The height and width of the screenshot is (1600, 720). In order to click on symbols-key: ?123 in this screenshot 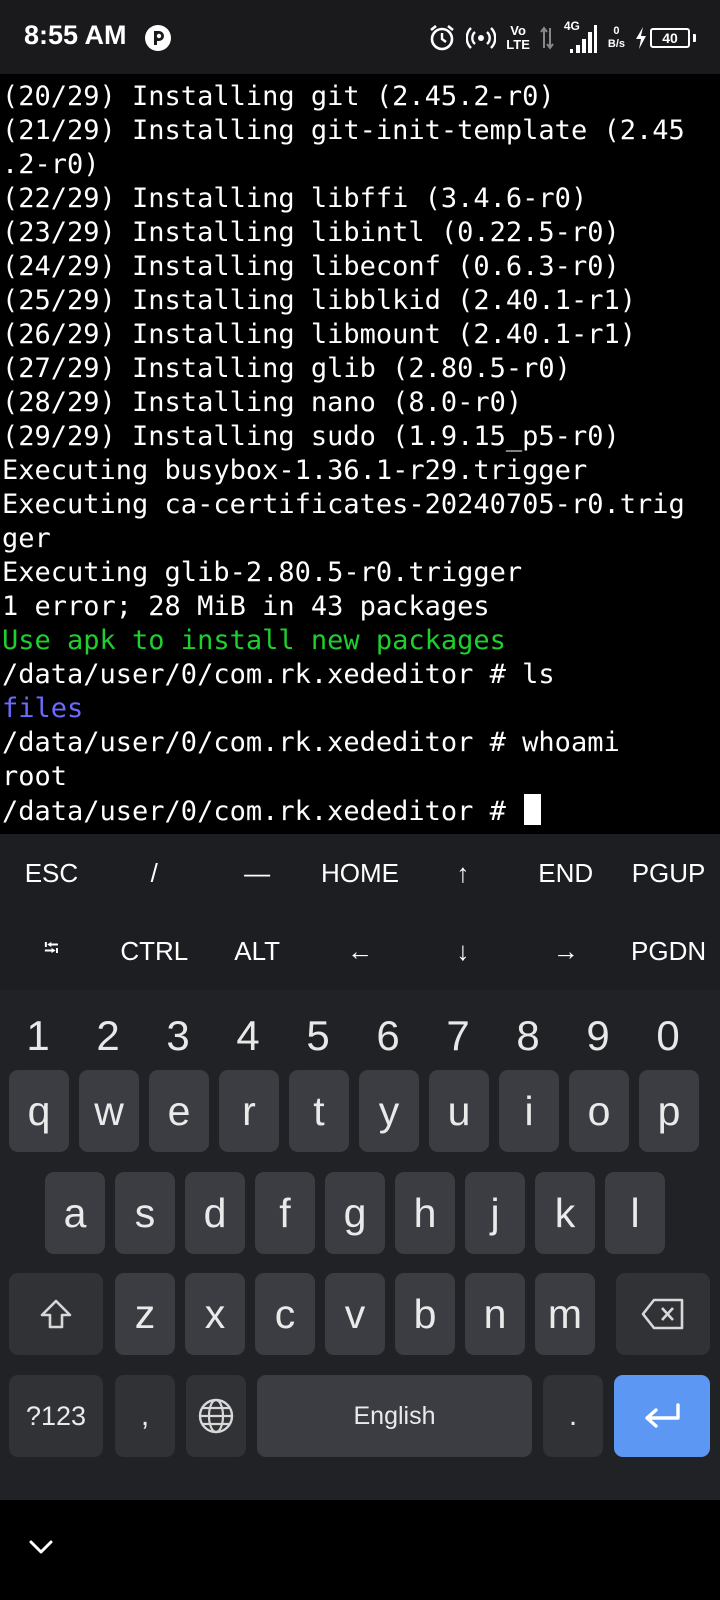, I will do `click(56, 1416)`.